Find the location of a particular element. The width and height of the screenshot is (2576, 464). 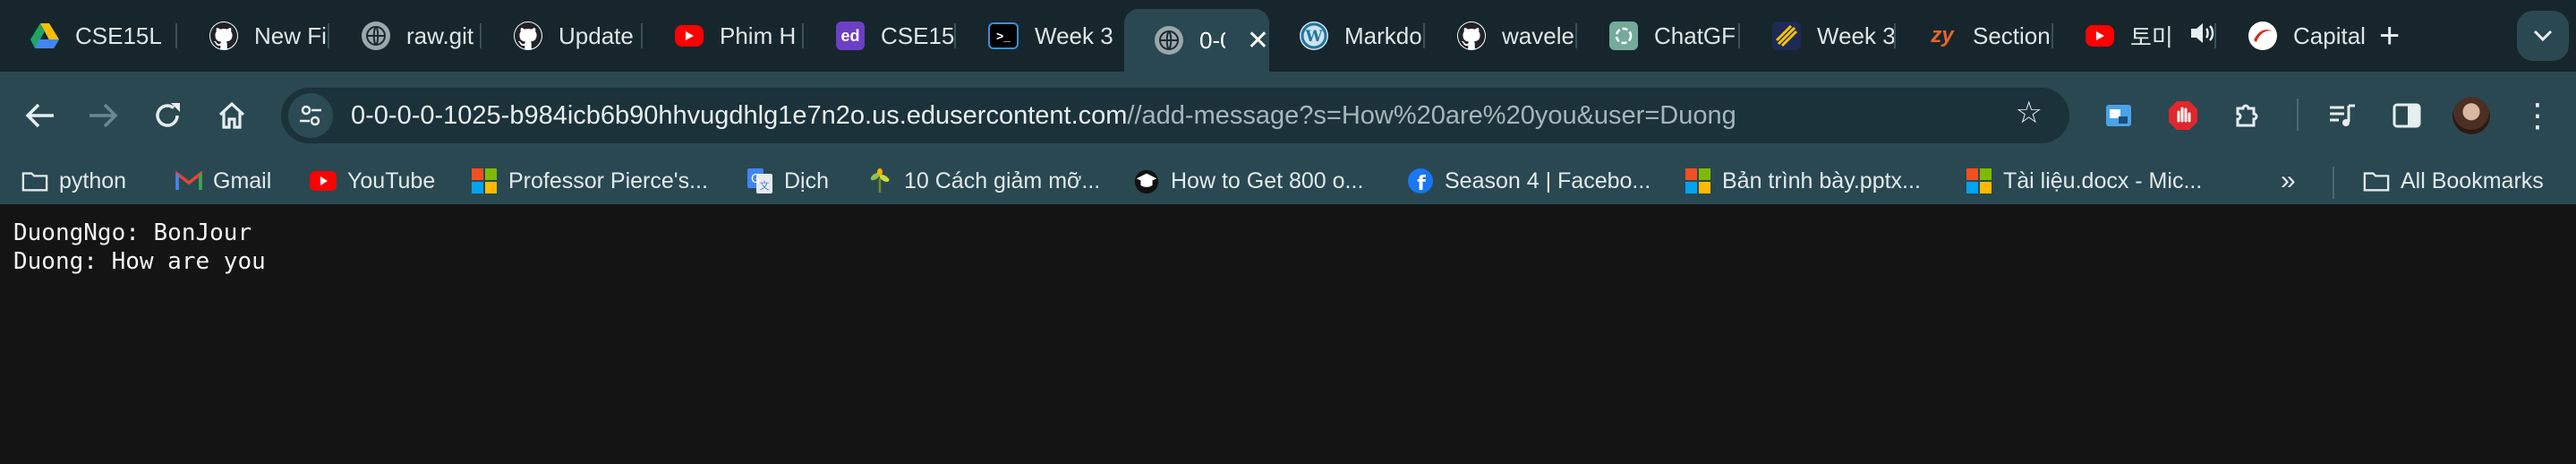

music-queue-icon is located at coordinates (2342, 115).